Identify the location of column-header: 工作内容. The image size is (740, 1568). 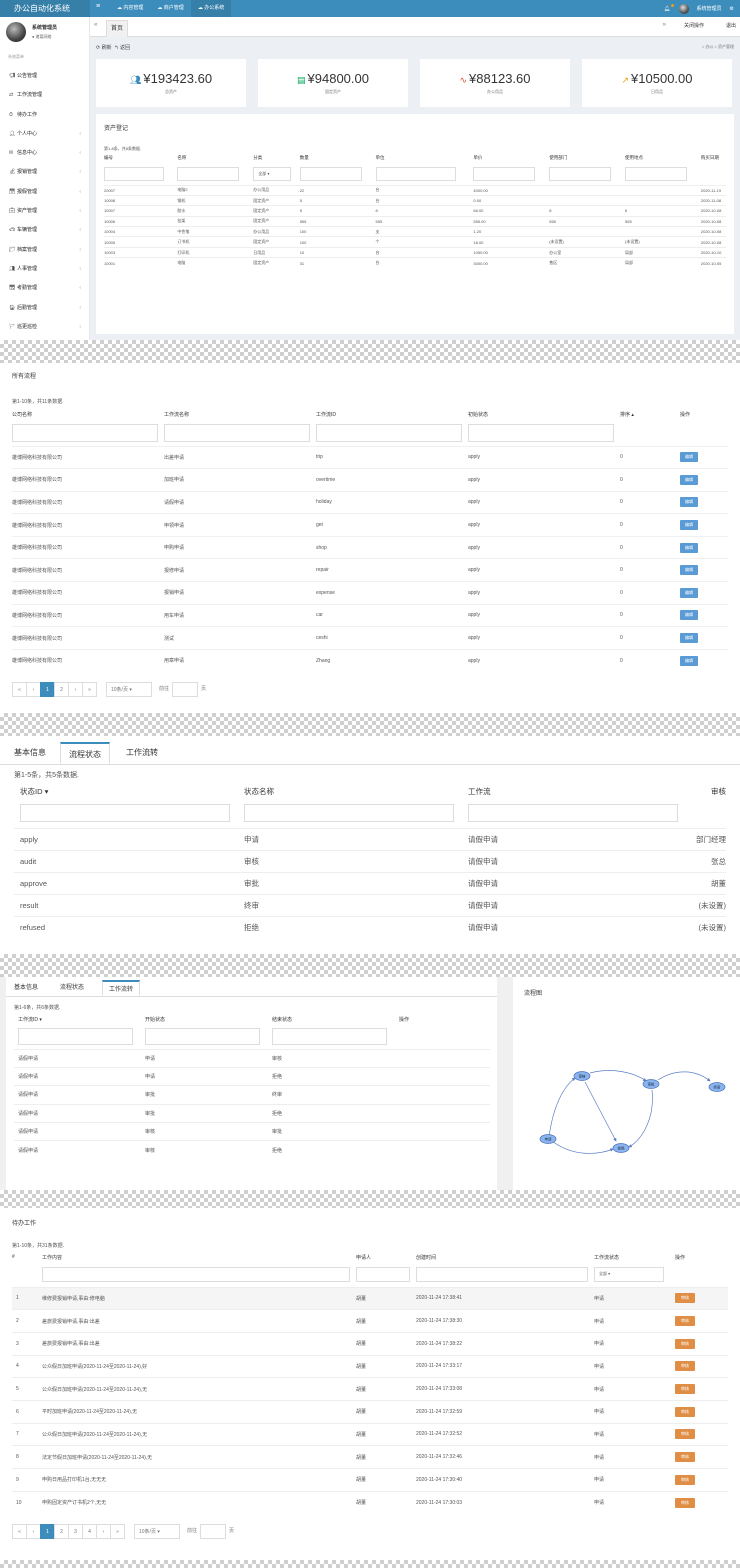
(199, 1257).